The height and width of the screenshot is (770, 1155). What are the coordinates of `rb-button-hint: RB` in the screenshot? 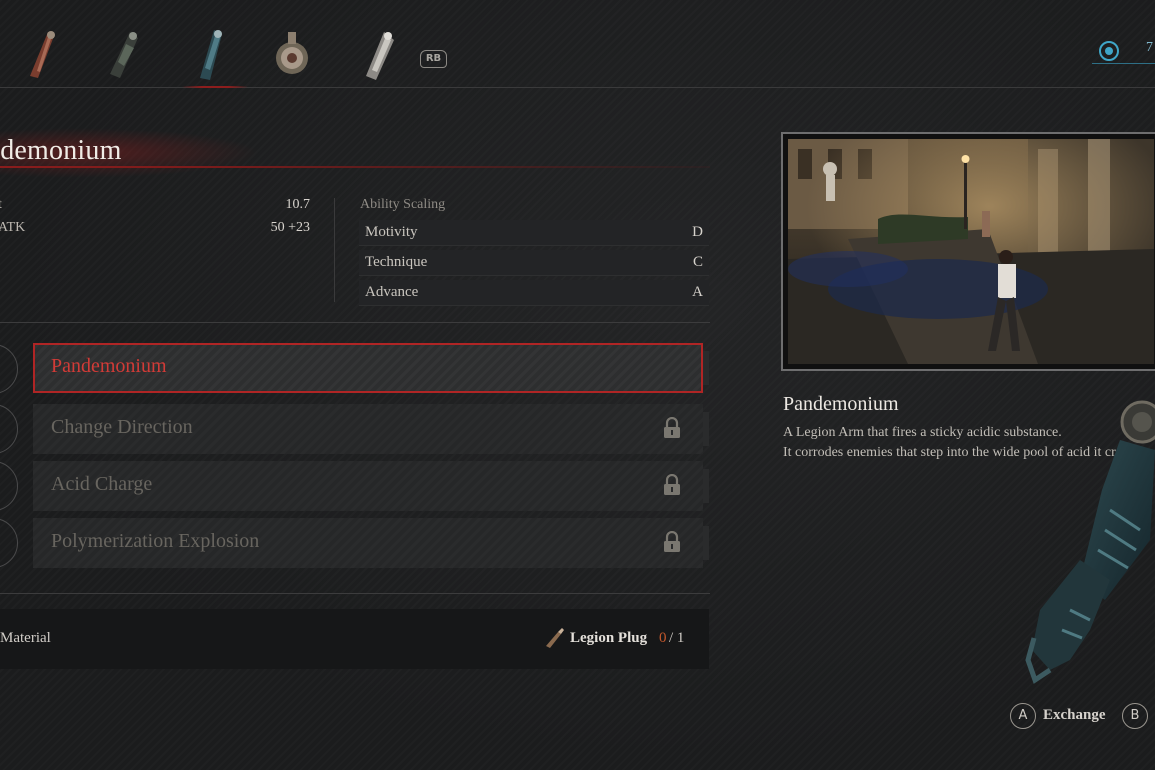 It's located at (433, 59).